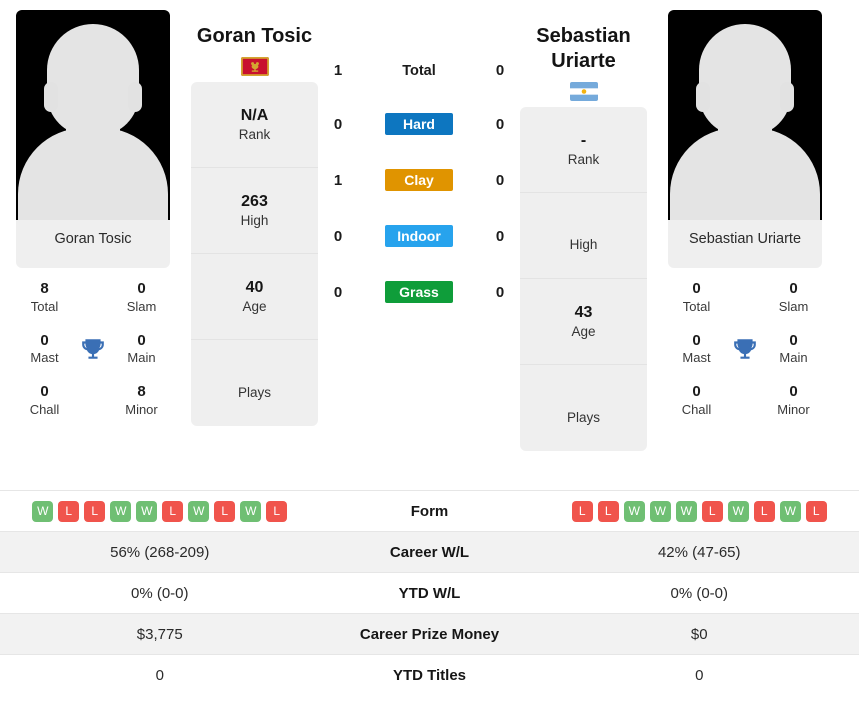 The width and height of the screenshot is (859, 705). Describe the element at coordinates (419, 180) in the screenshot. I see `surface-badge-clay: Clay` at that location.